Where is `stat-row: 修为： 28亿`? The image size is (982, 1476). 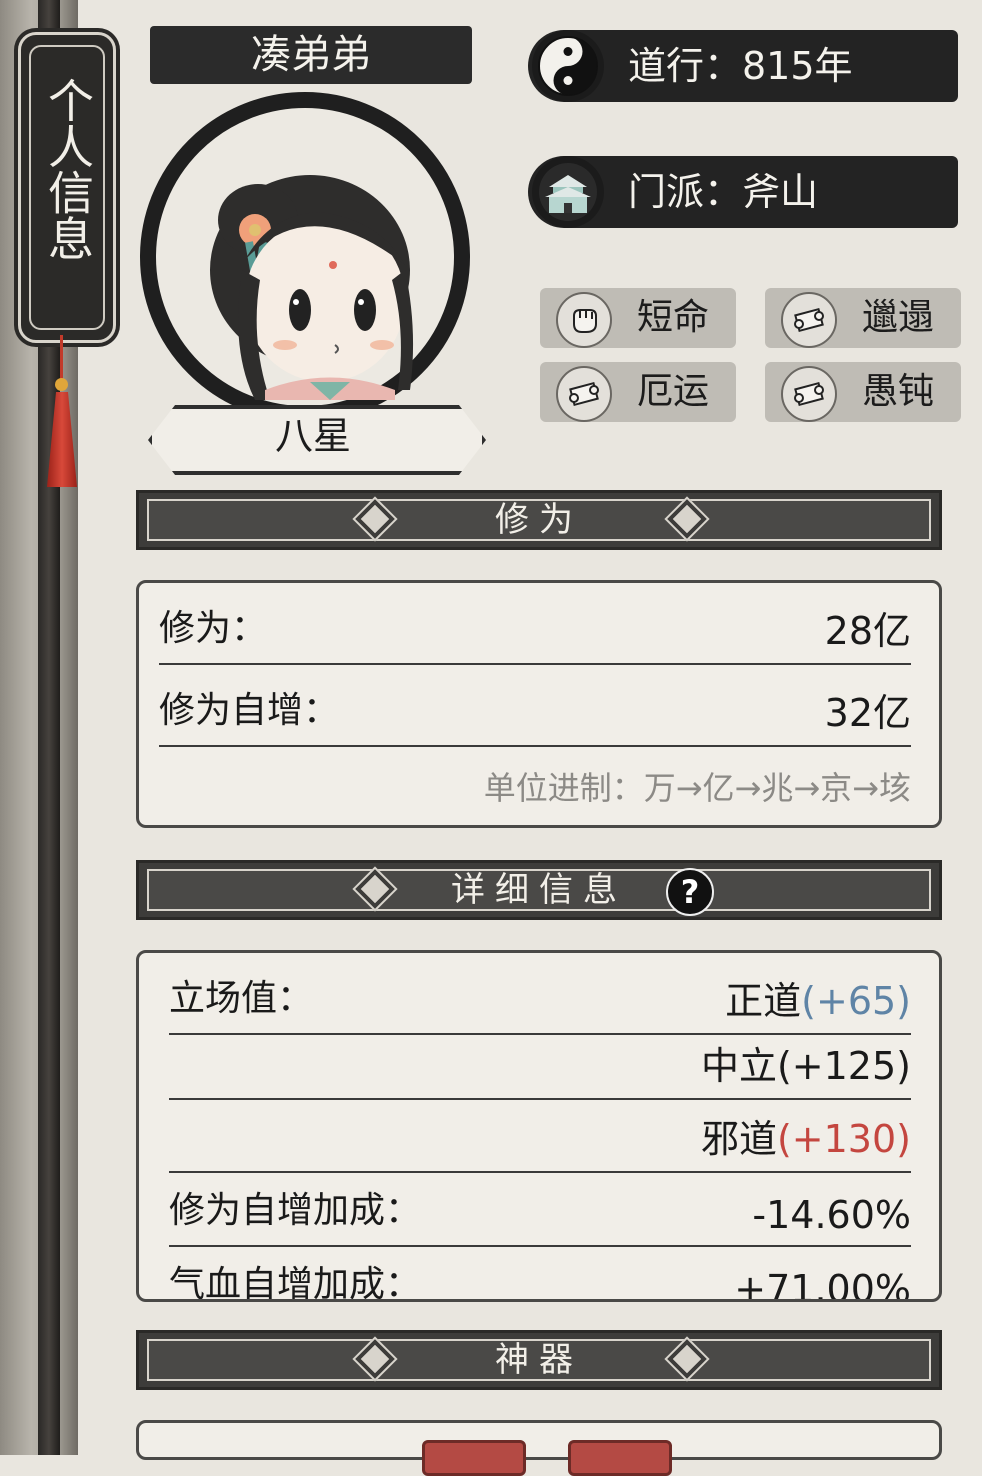 stat-row: 修为： 28亿 is located at coordinates (535, 624).